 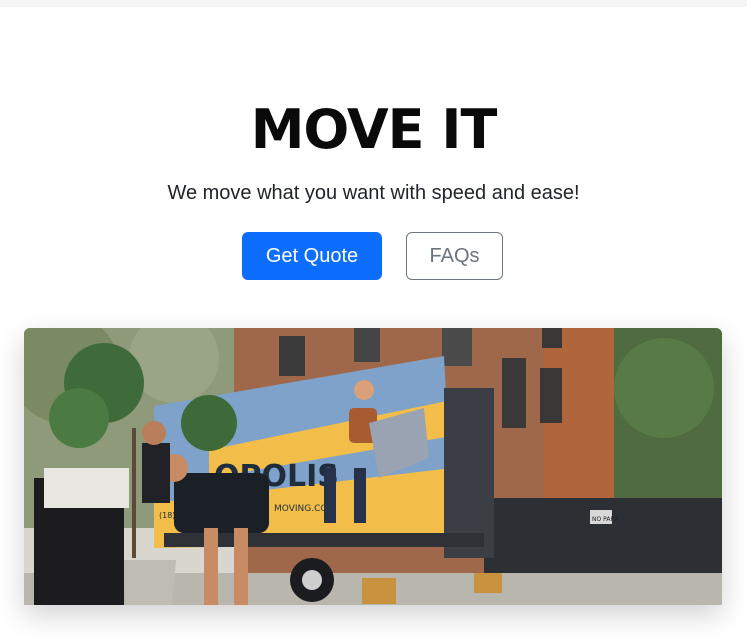 What do you see at coordinates (312, 256) in the screenshot?
I see `get-quote-button: Get Quote` at bounding box center [312, 256].